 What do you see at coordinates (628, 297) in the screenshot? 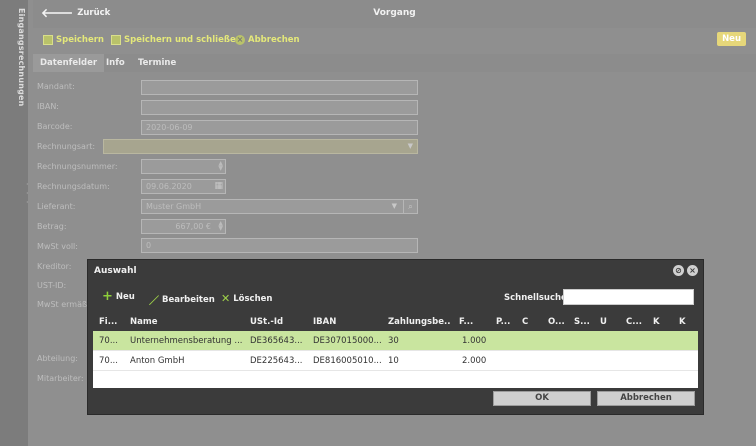
I see `quicksearch-input` at bounding box center [628, 297].